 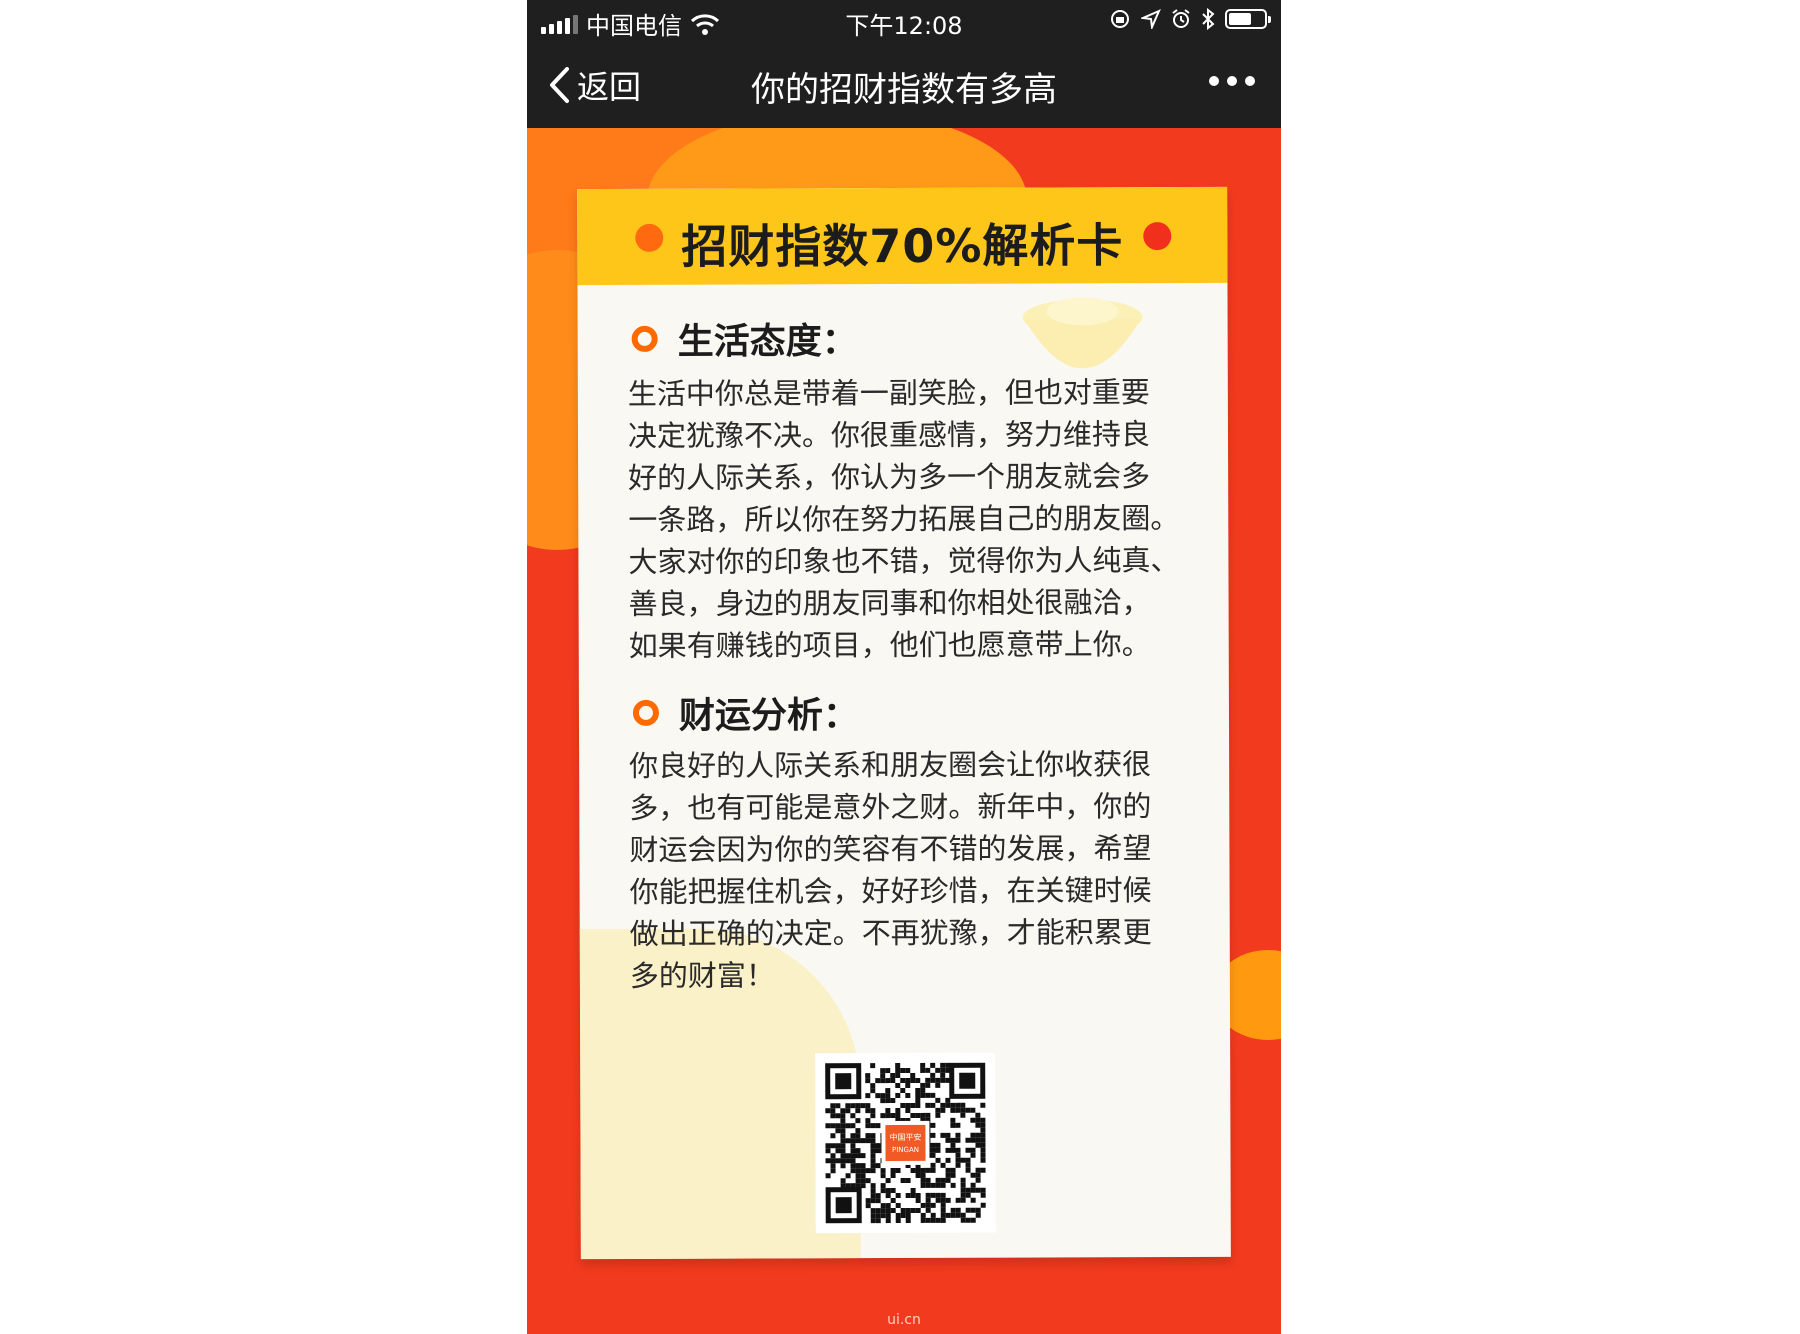 What do you see at coordinates (1120, 19) in the screenshot?
I see `rotation-lock-icon` at bounding box center [1120, 19].